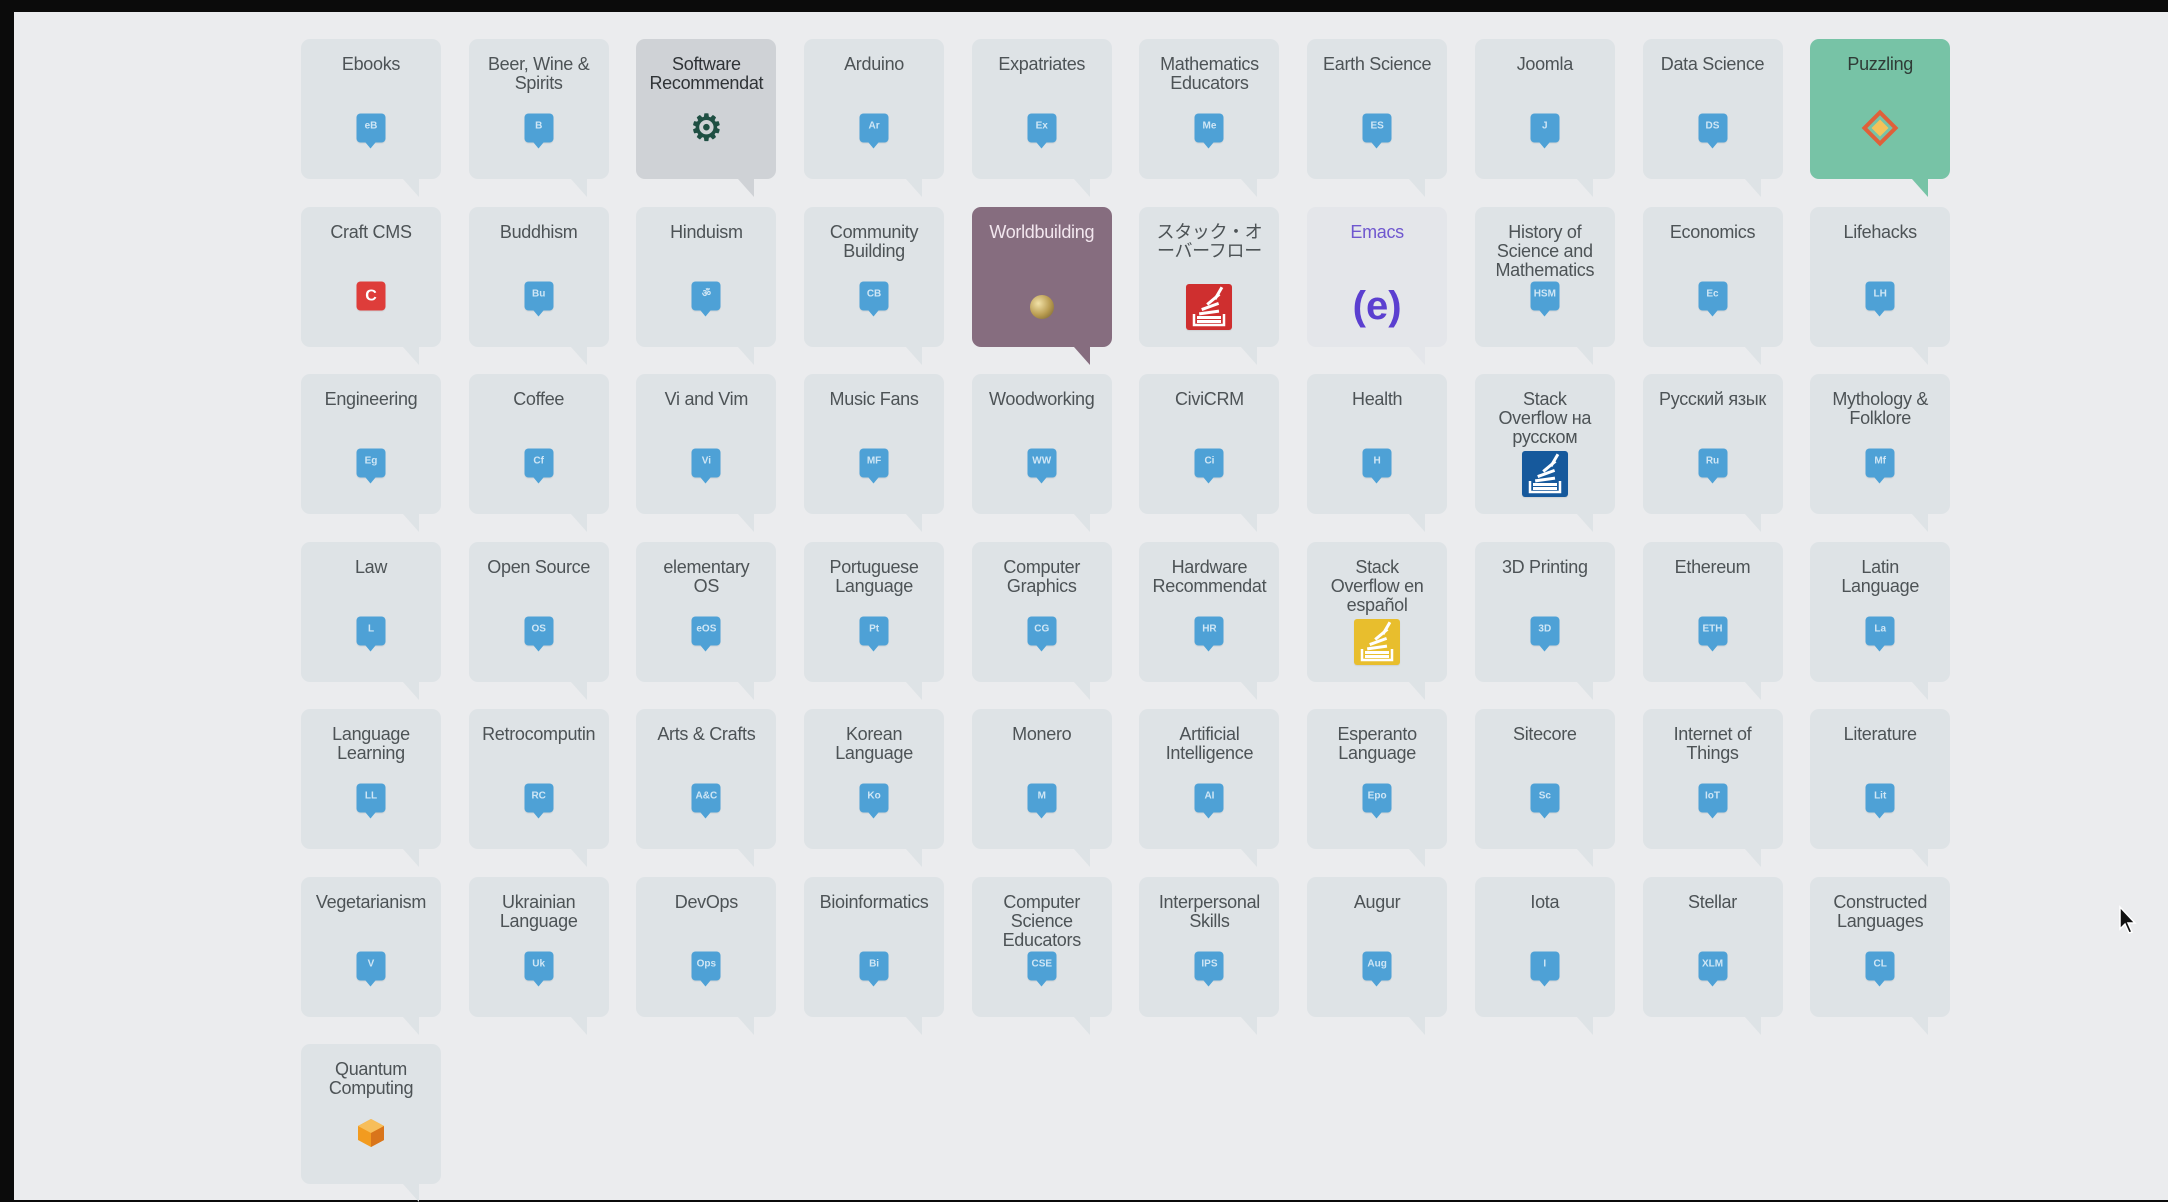  Describe the element at coordinates (1209, 744) in the screenshot. I see `site-name: Artificial Intelligence` at that location.